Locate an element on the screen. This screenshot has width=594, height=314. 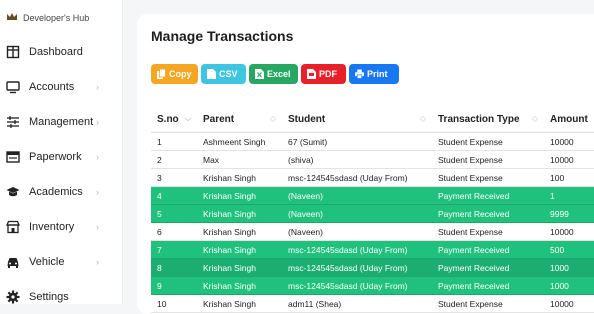
export-toolbar: Copy CSV Excel PDF Print is located at coordinates (275, 74).